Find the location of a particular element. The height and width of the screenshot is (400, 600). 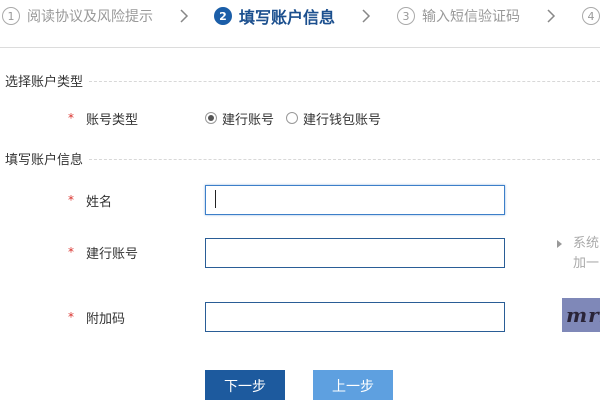

previous-step-button: 上一步 is located at coordinates (353, 385).